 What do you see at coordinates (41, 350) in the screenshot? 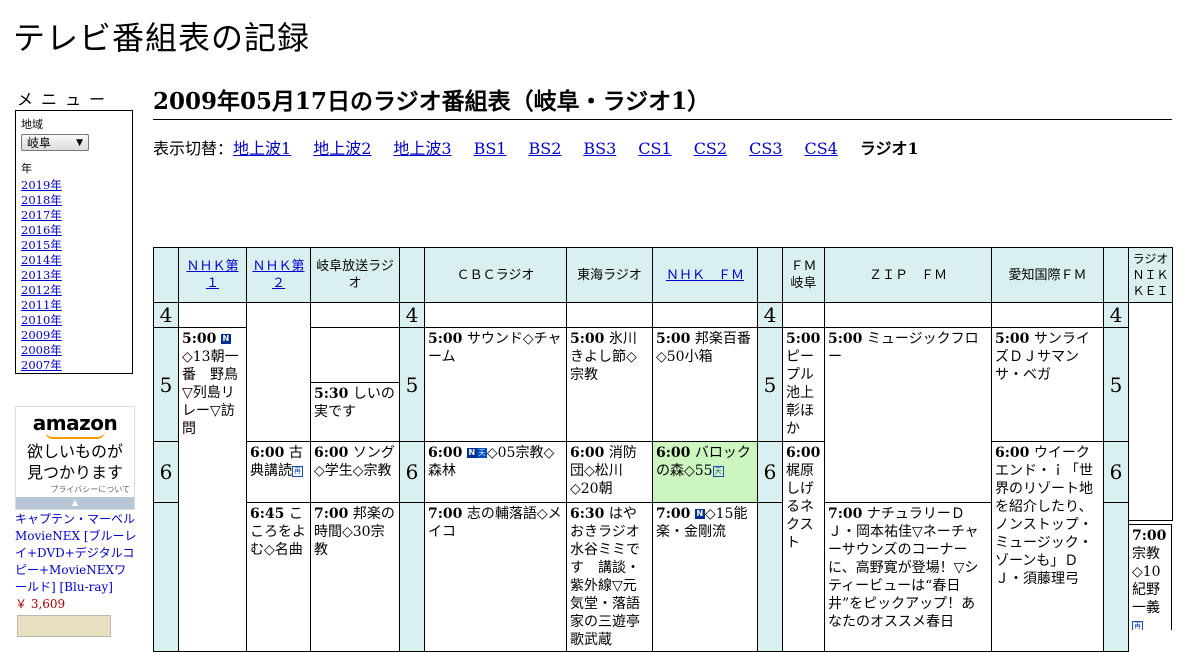
I see `year-link-2008: 2008年` at bounding box center [41, 350].